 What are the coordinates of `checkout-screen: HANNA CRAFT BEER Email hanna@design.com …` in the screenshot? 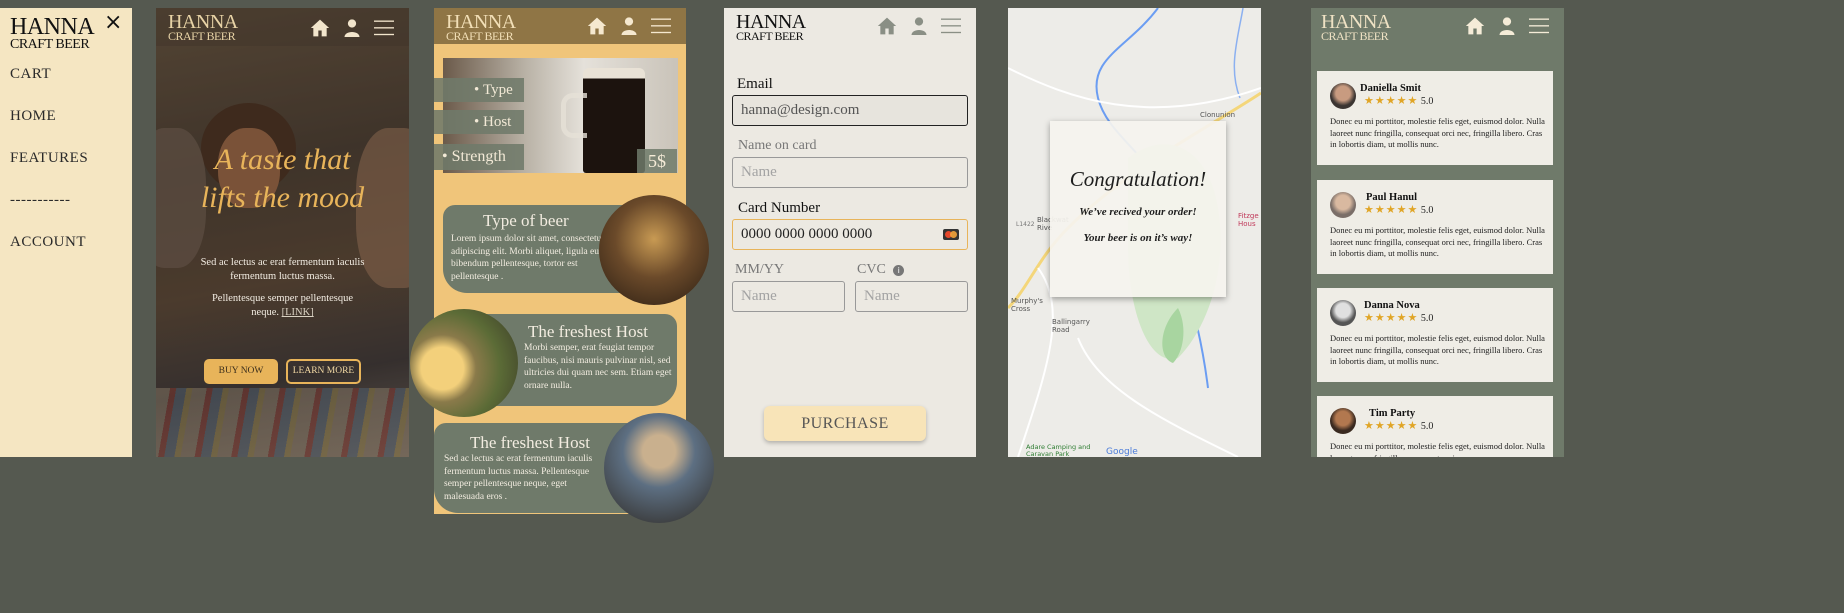 It's located at (850, 232).